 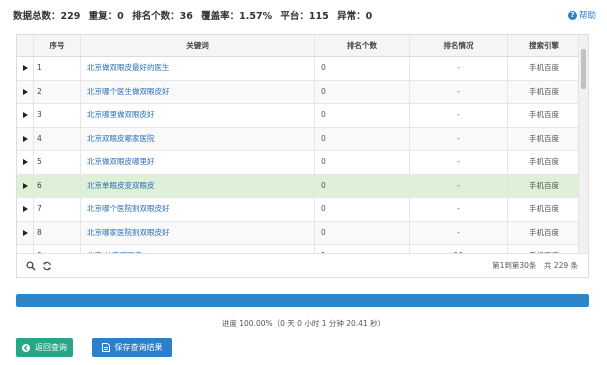 I want to click on search-button, so click(x=31, y=266).